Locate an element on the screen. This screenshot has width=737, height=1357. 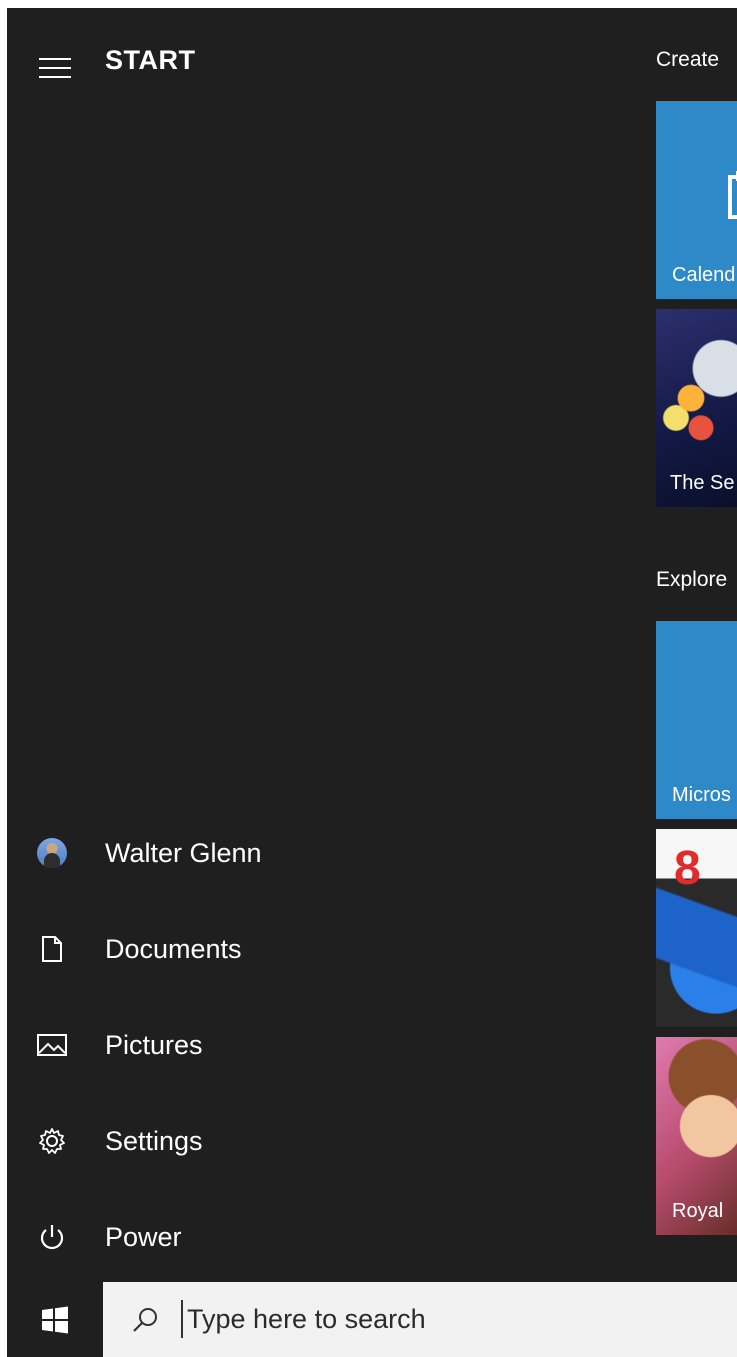
tile-label: Micros is located at coordinates (701, 795).